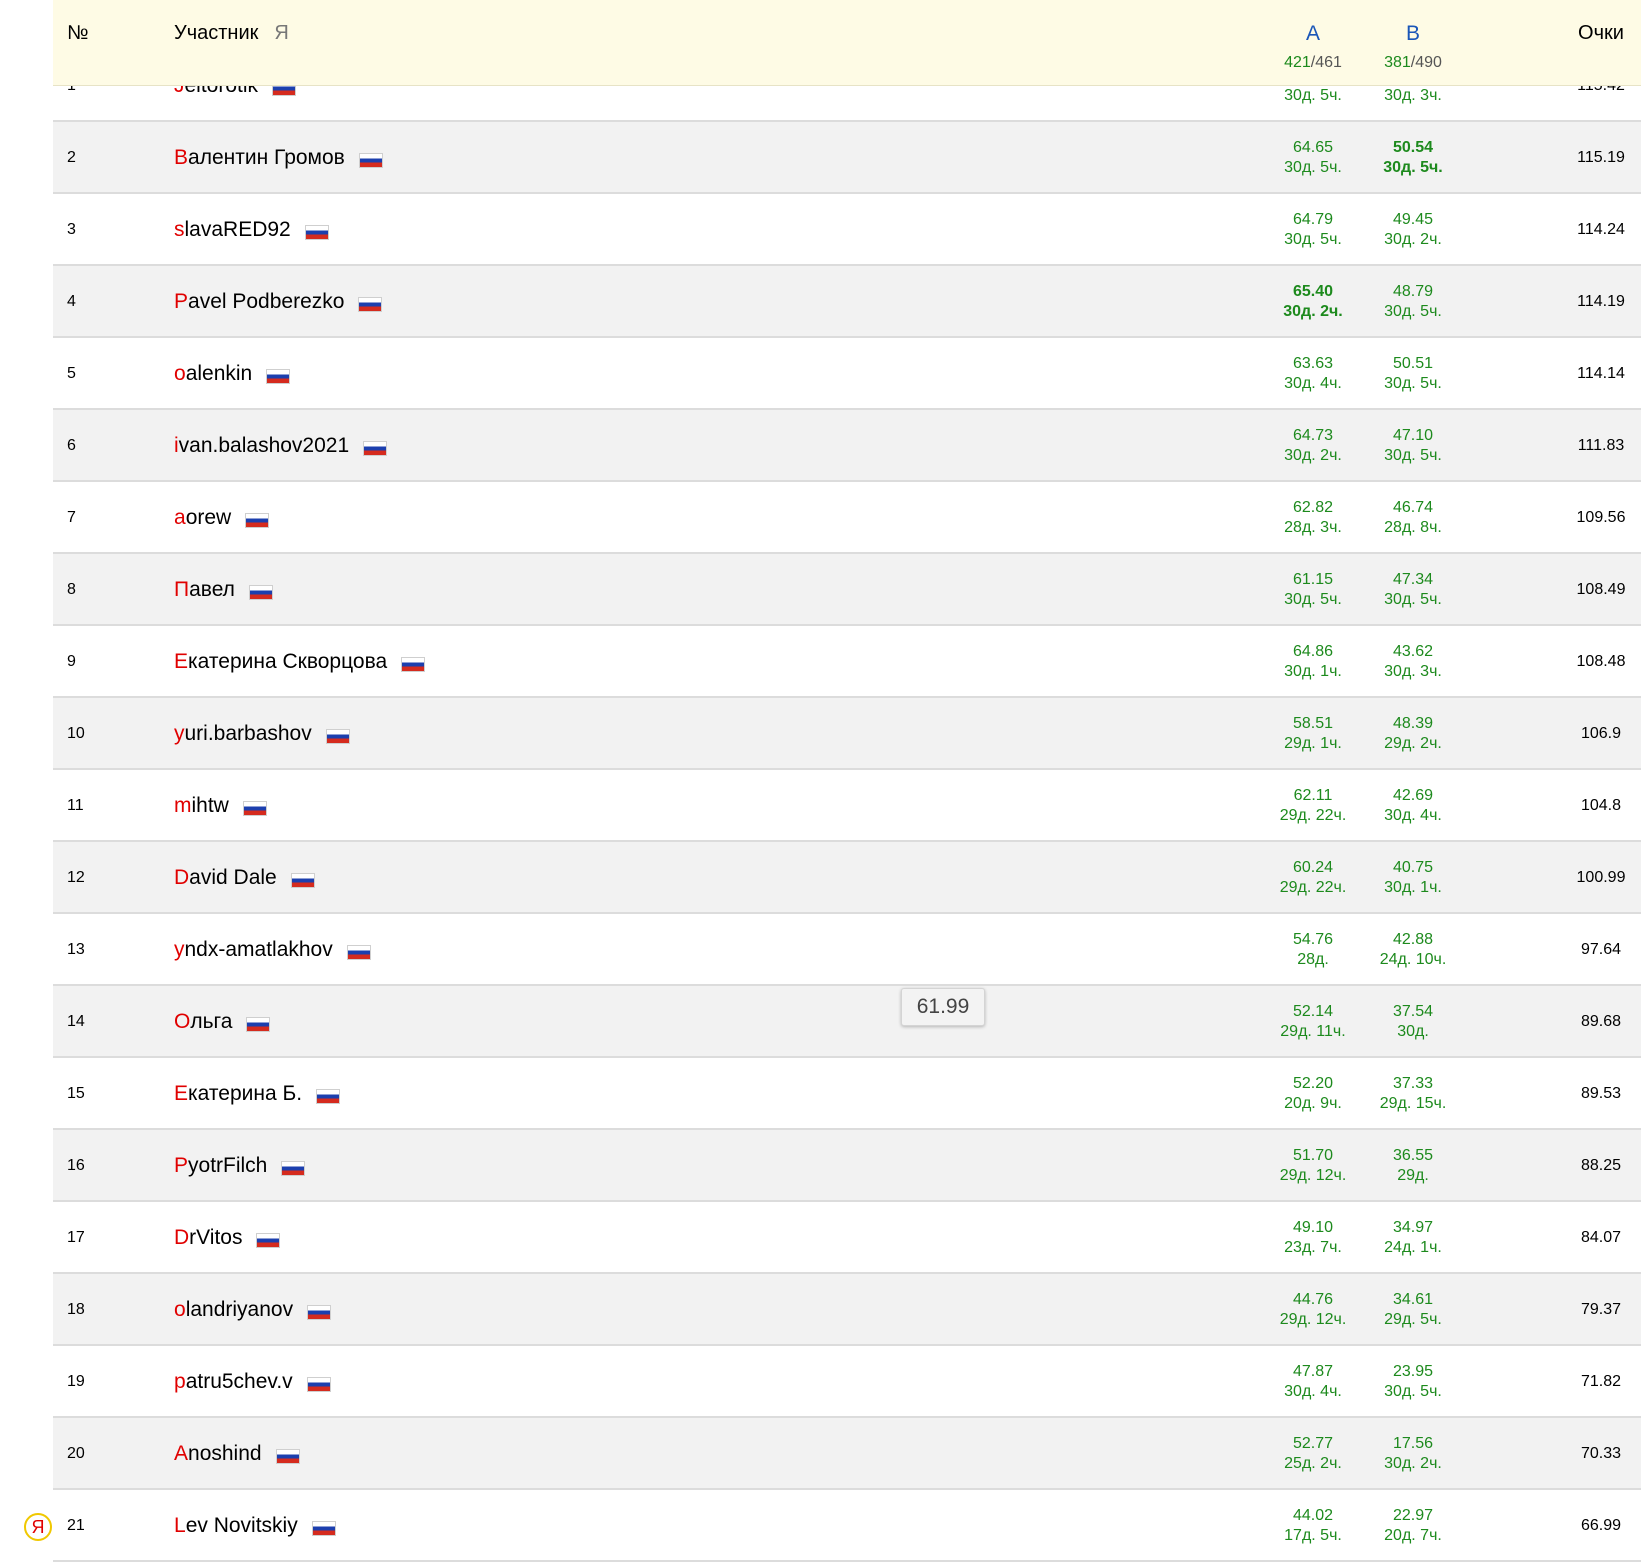 The width and height of the screenshot is (1652, 1566). Describe the element at coordinates (281, 33) in the screenshot. I see `me-filter-icon: Я` at that location.